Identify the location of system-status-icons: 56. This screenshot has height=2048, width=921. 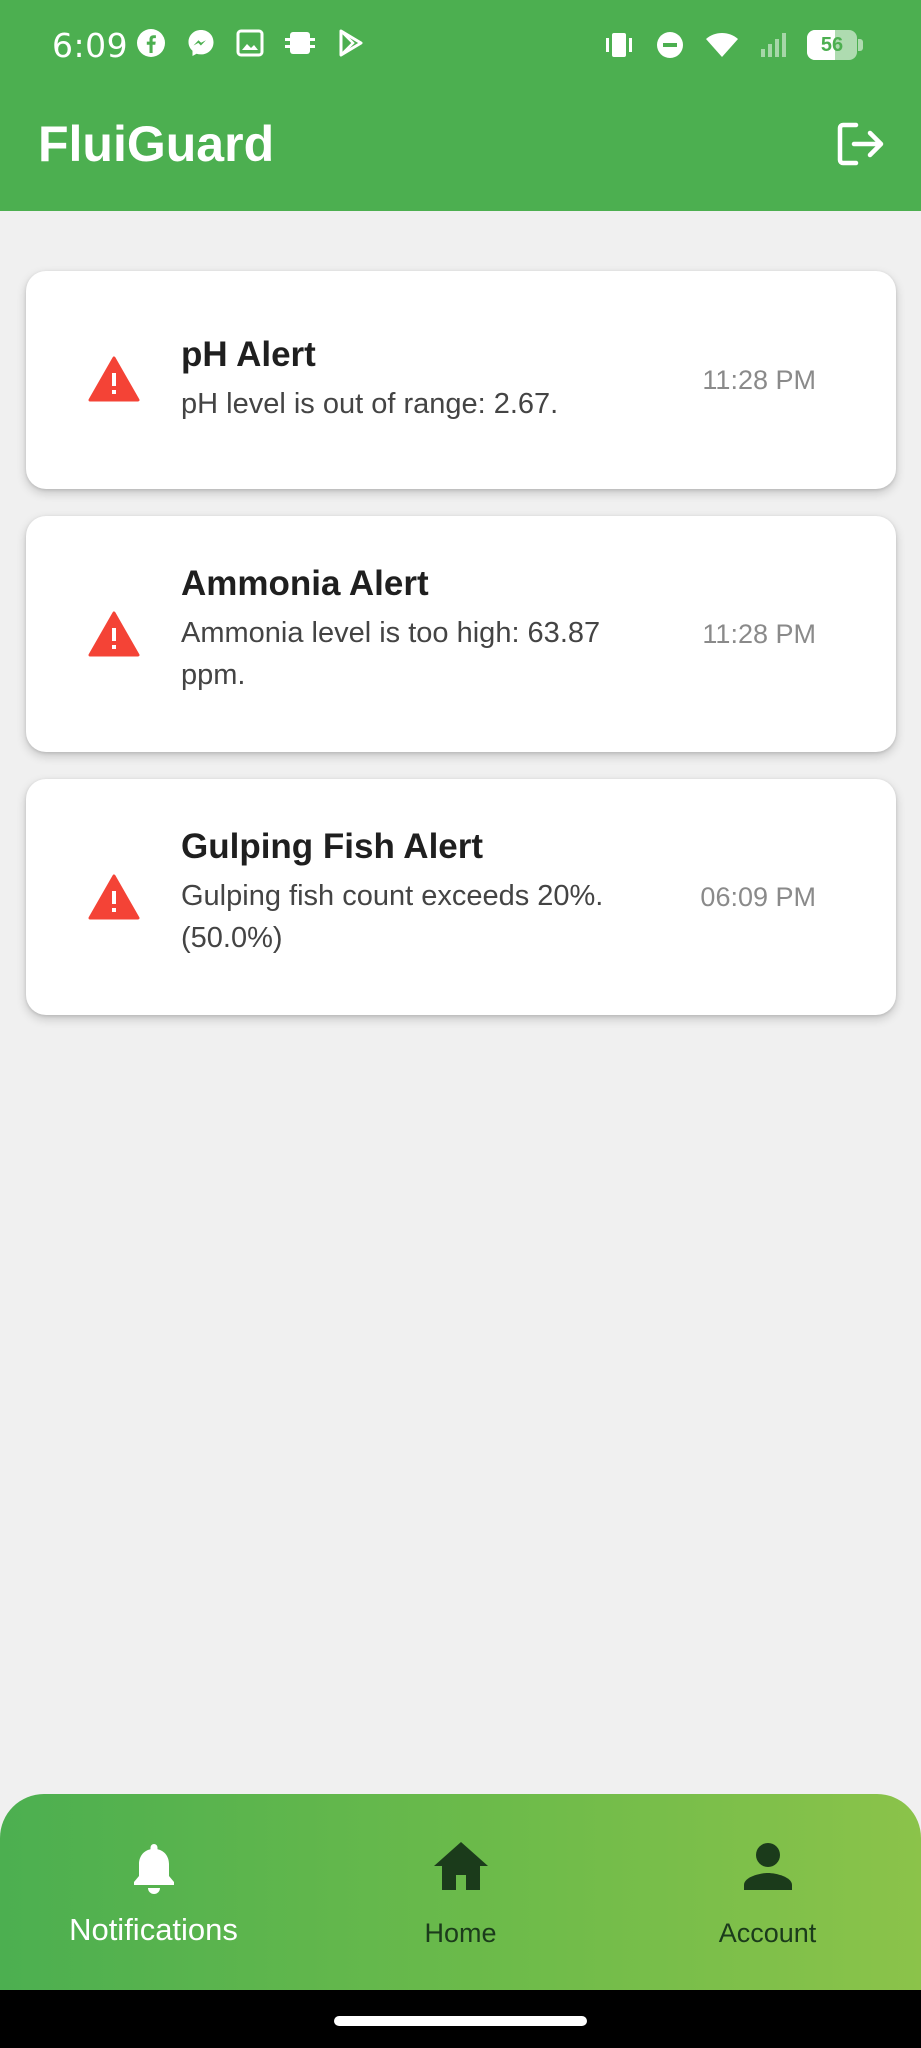
(733, 45).